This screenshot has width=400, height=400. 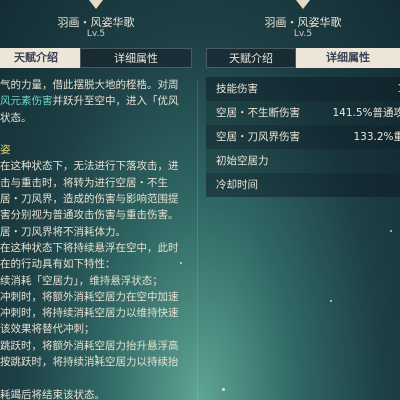 What do you see at coordinates (303, 113) in the screenshot?
I see `stat-row: 空居・不生断伤害 141.5%普通攻` at bounding box center [303, 113].